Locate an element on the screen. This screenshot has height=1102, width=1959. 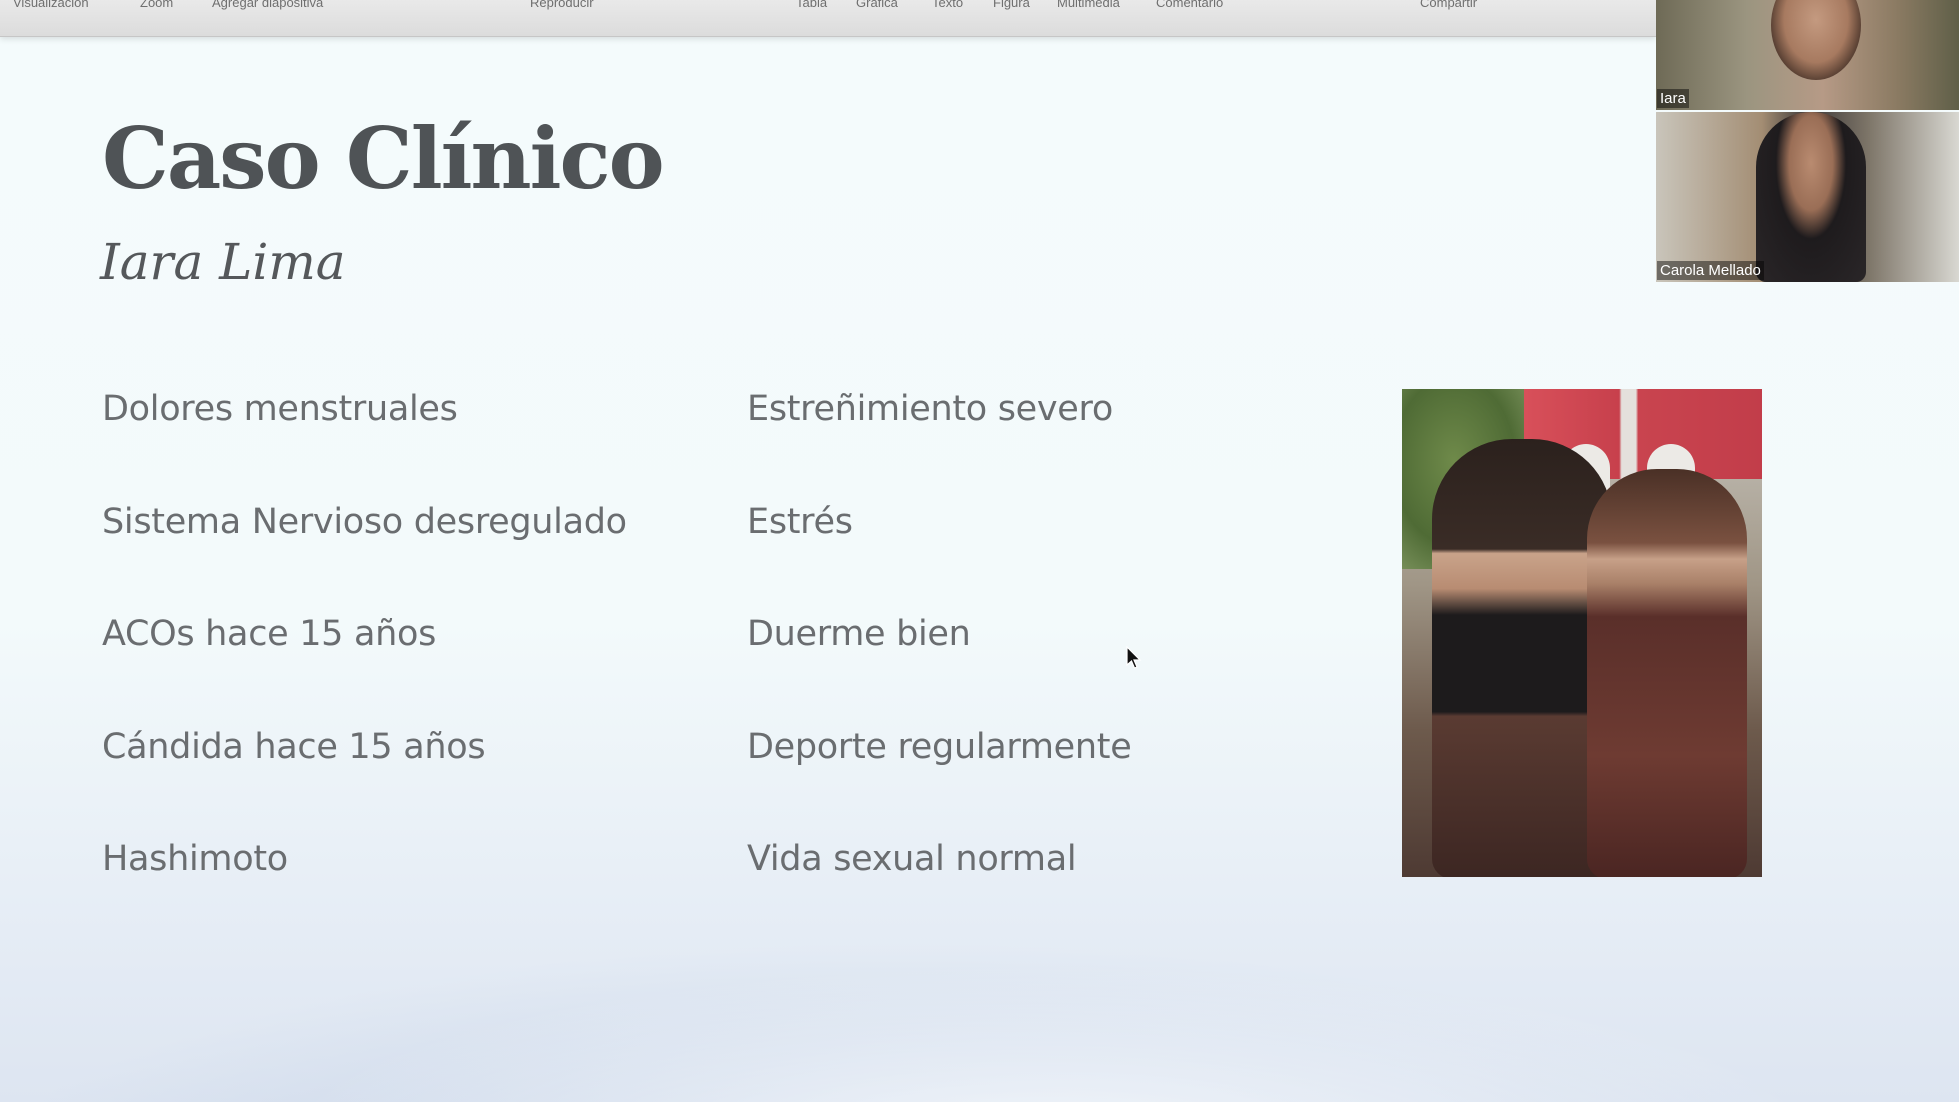
left-item-1: Dolores menstruales is located at coordinates (280, 409).